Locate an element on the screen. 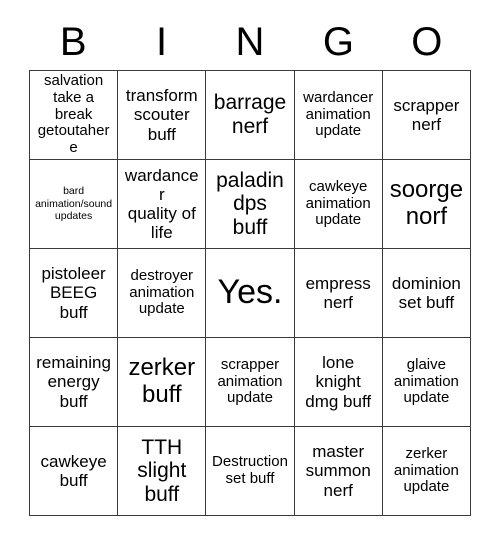 The height and width of the screenshot is (544, 500). bingo-cell-r5-c3: Destruction set buff is located at coordinates (250, 471).